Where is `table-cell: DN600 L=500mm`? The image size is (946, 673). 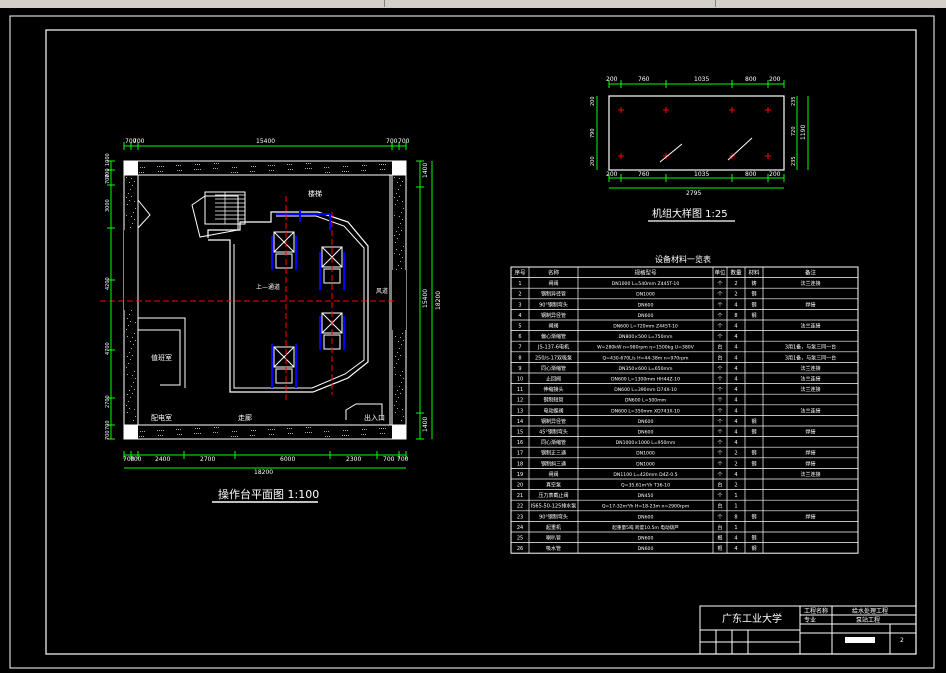 table-cell: DN600 L=500mm is located at coordinates (646, 401).